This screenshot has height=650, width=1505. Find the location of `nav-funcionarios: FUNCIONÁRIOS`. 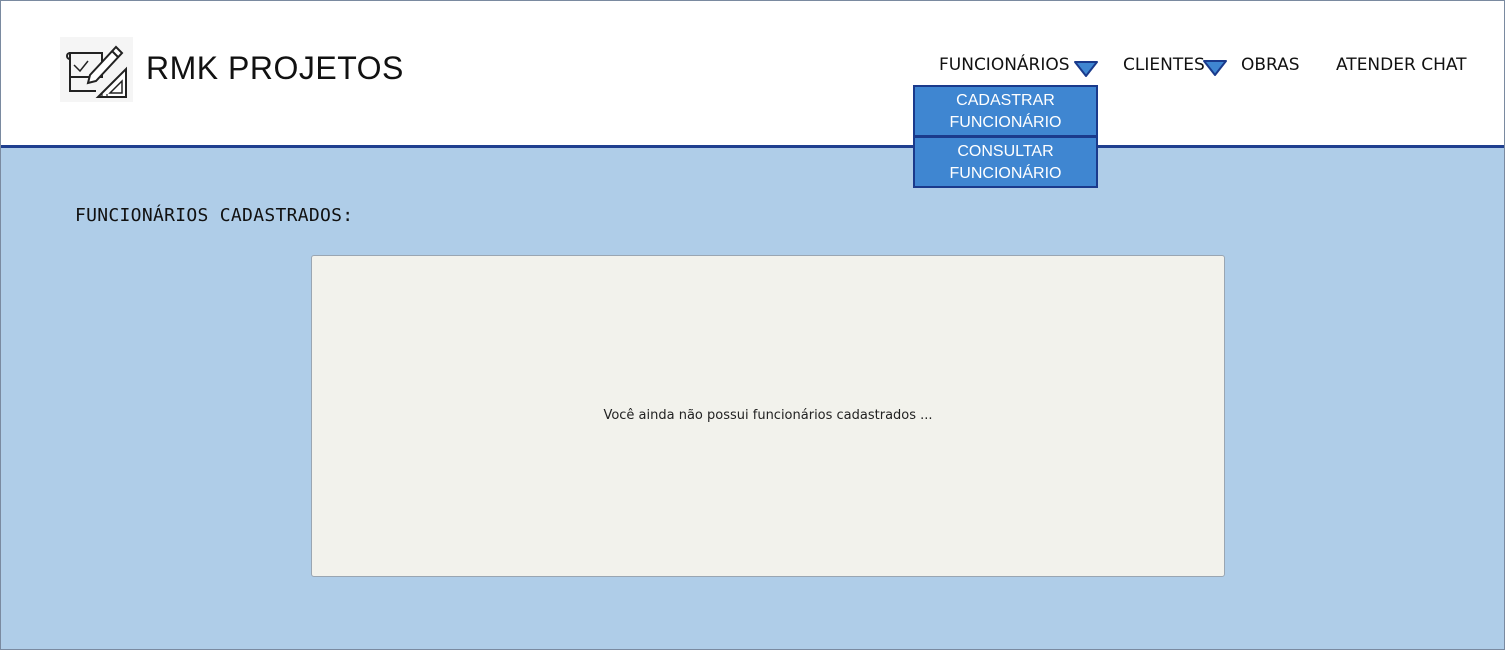

nav-funcionarios: FUNCIONÁRIOS is located at coordinates (1004, 65).